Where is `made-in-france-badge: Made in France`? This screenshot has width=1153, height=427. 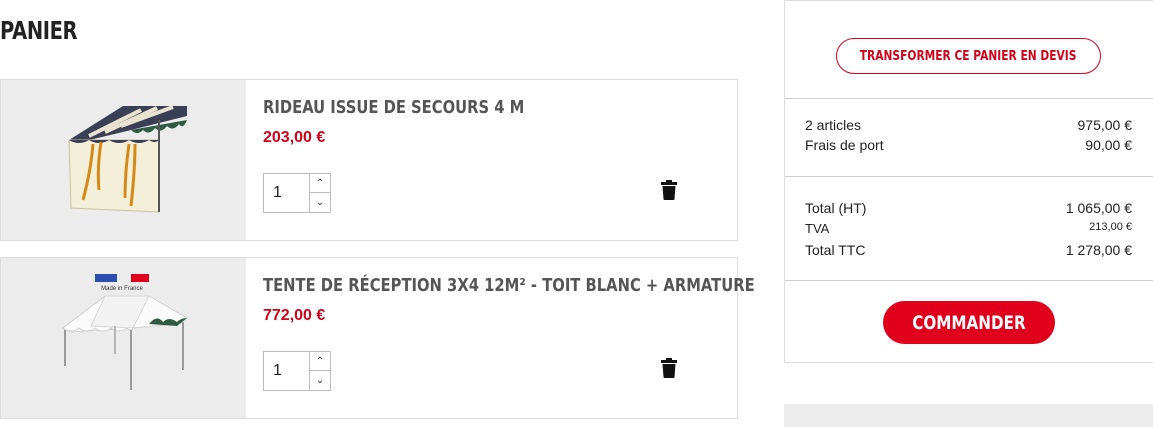
made-in-france-badge: Made in France is located at coordinates (122, 289).